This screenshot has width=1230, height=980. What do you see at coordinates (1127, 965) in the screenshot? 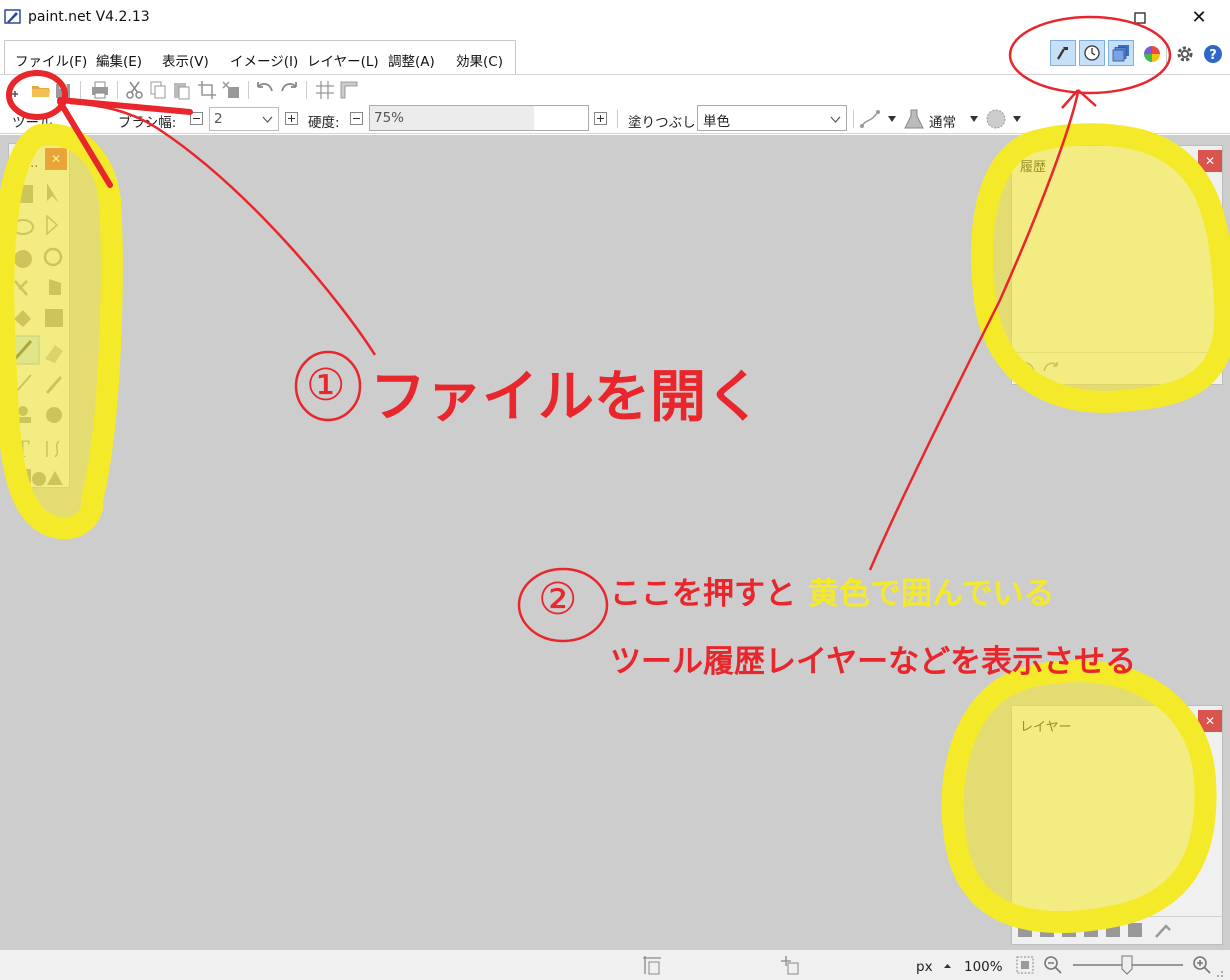
I see `zoom-slider-thumb` at bounding box center [1127, 965].